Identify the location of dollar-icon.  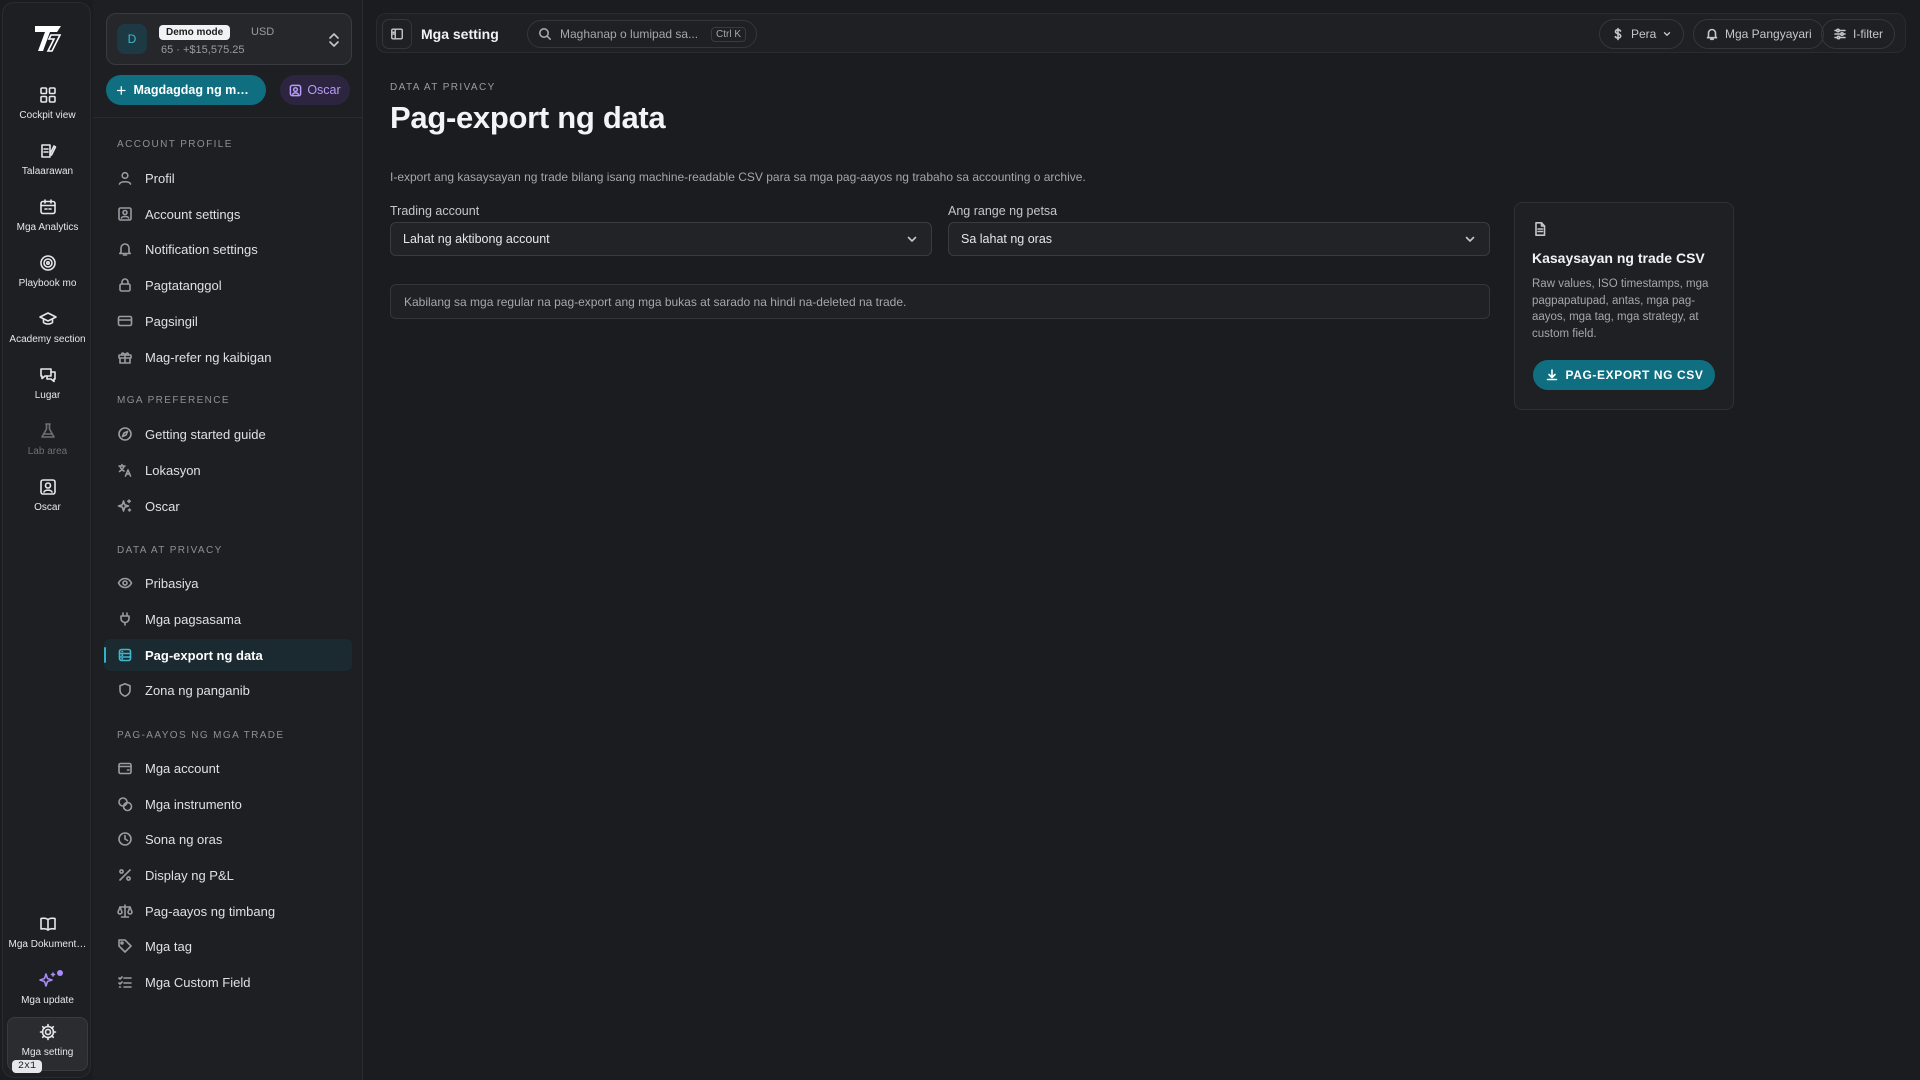
(1618, 34).